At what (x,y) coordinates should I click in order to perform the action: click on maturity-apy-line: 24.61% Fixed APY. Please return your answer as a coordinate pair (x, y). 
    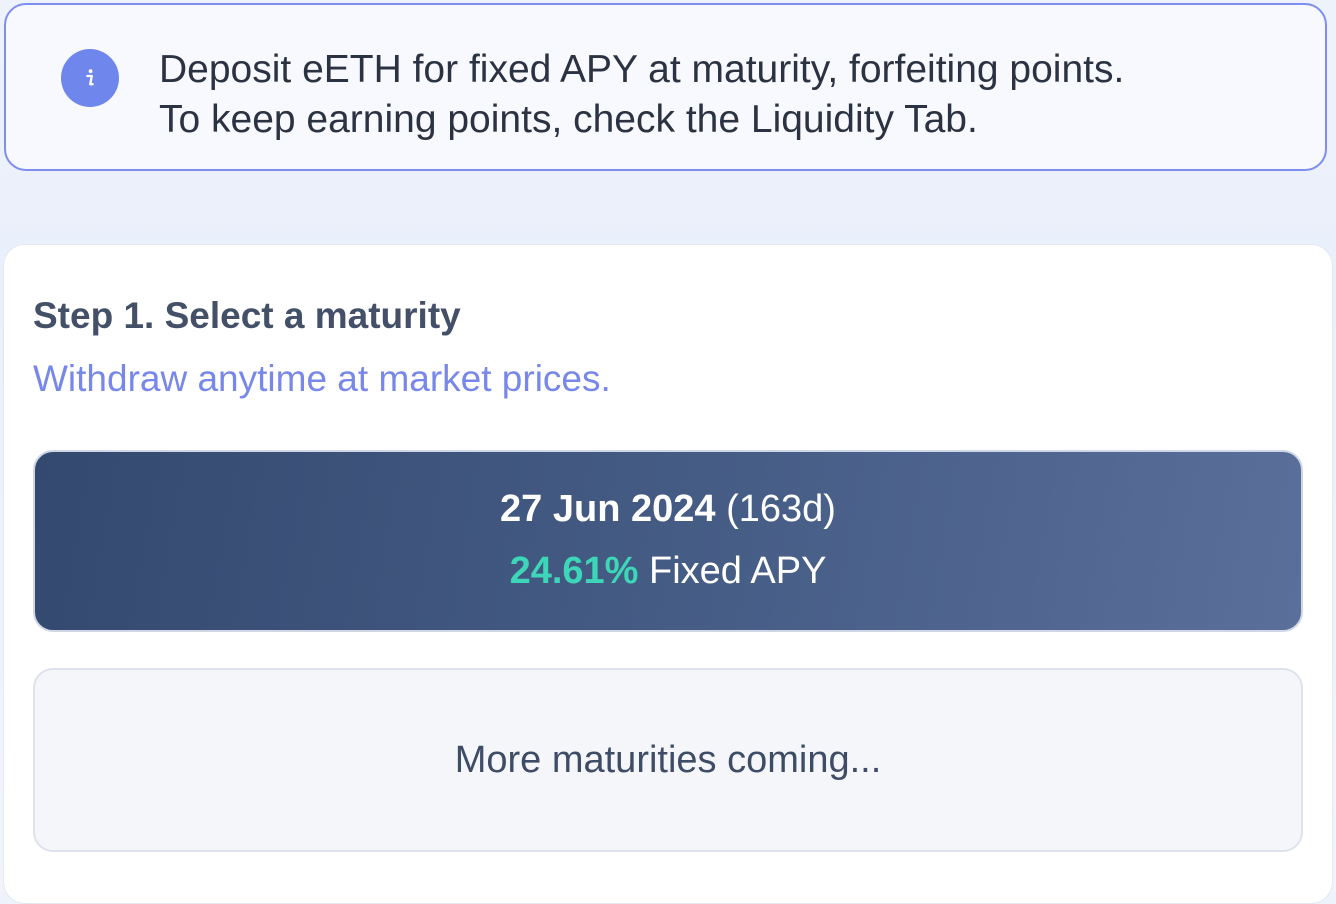
    Looking at the image, I should click on (668, 571).